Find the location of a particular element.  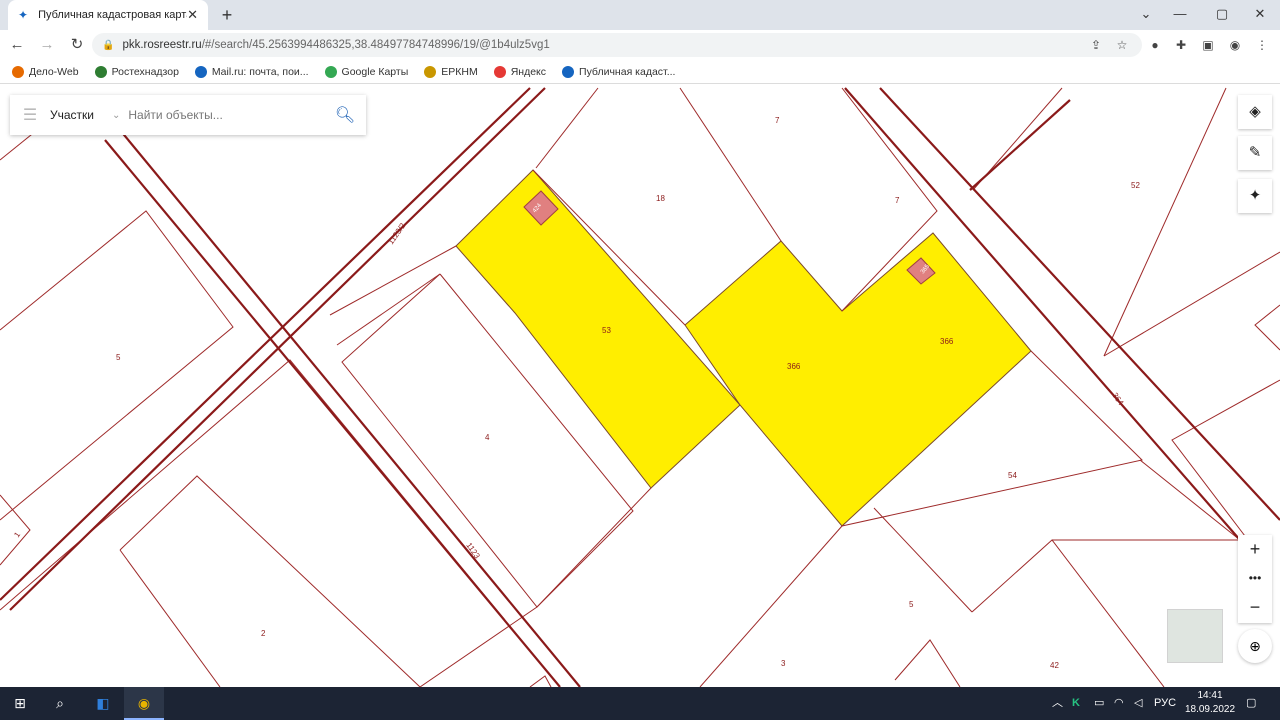

wifi-icon: ◠ is located at coordinates (1119, 703).